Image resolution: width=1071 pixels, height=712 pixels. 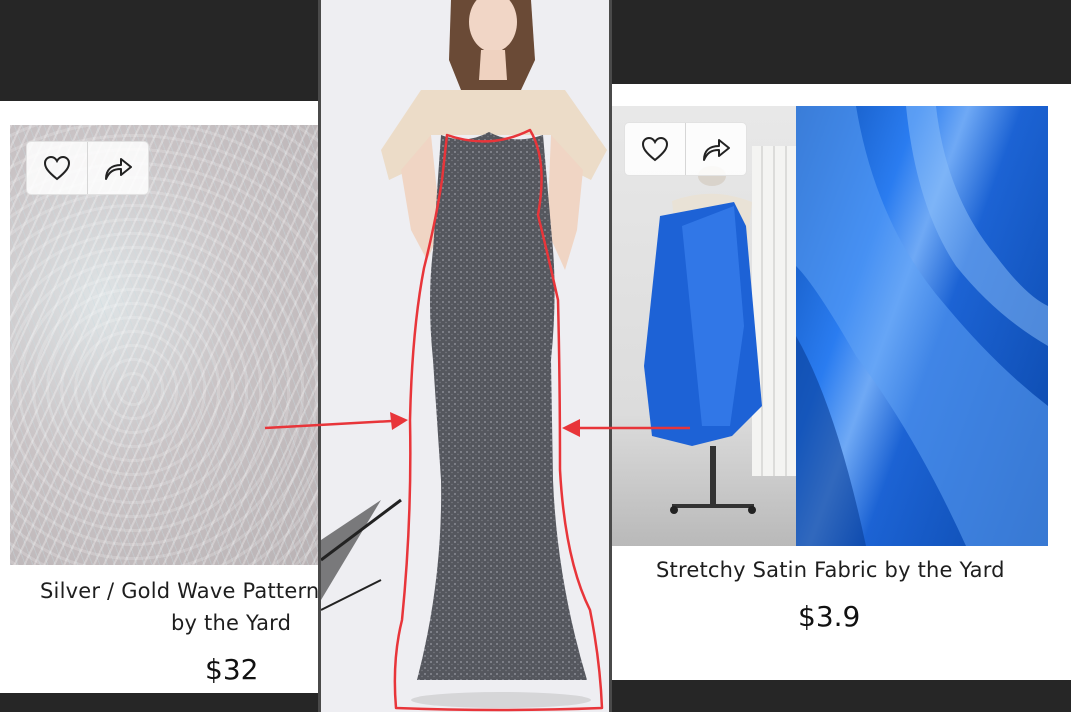 I want to click on product-price: $32, so click(x=232, y=669).